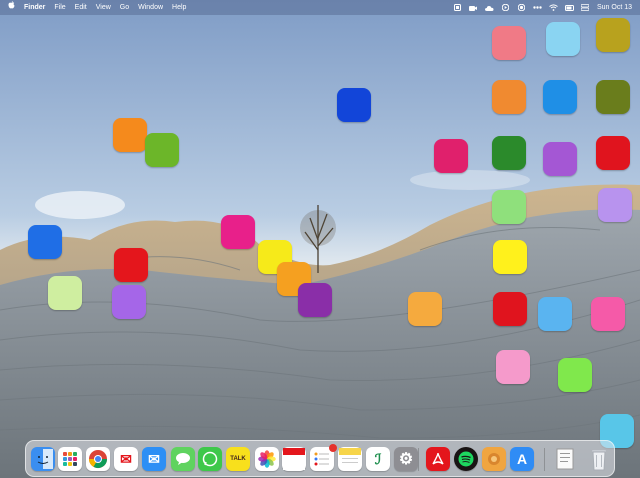 The width and height of the screenshot is (640, 478). I want to click on dots-icon, so click(537, 7).